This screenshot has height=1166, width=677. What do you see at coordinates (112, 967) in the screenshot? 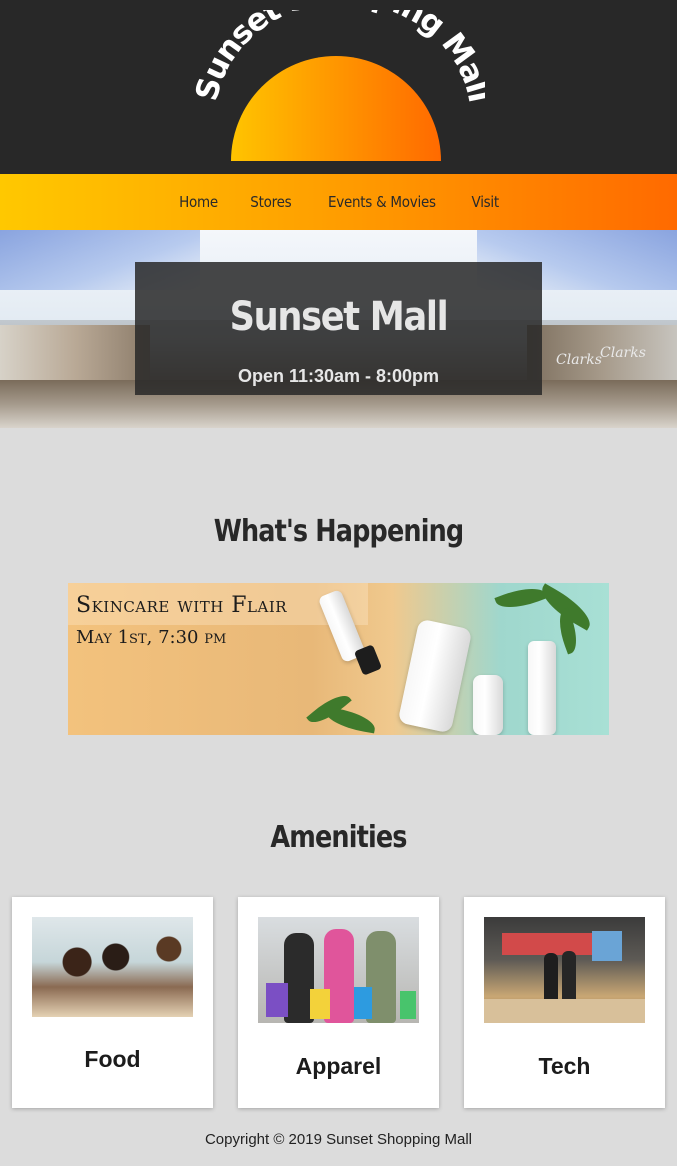
I see `friends-eating-photo` at bounding box center [112, 967].